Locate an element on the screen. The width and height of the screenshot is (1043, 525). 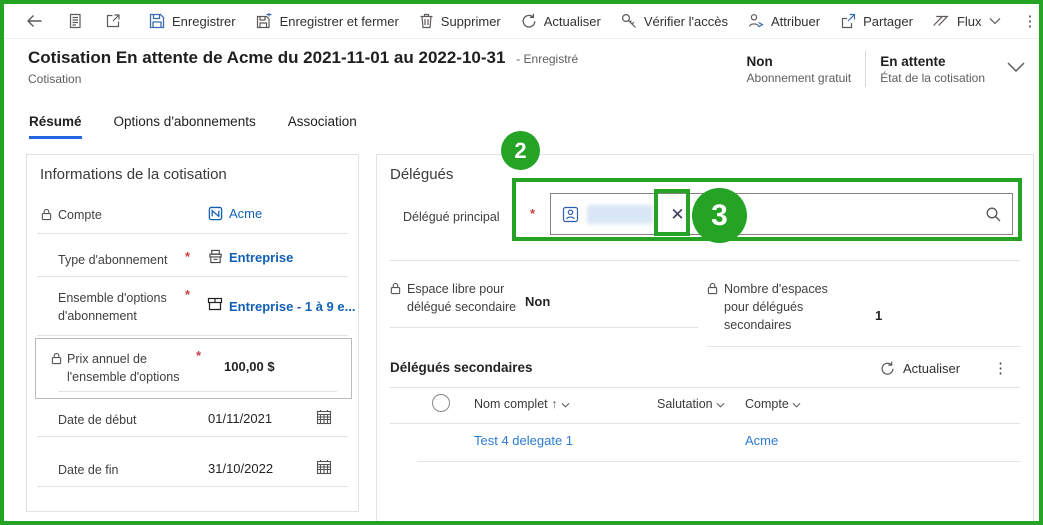
entity-name: Cotisation is located at coordinates (55, 79).